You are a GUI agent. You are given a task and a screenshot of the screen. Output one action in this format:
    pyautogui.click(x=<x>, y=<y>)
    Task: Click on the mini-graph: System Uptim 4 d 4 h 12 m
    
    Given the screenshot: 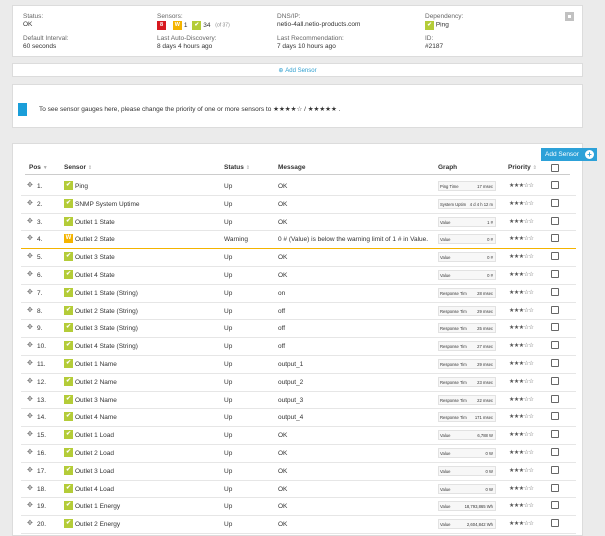 What is the action you would take?
    pyautogui.click(x=467, y=203)
    